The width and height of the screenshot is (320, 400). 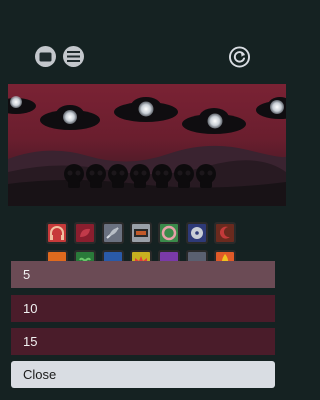 I want to click on reset-button, so click(x=239, y=56).